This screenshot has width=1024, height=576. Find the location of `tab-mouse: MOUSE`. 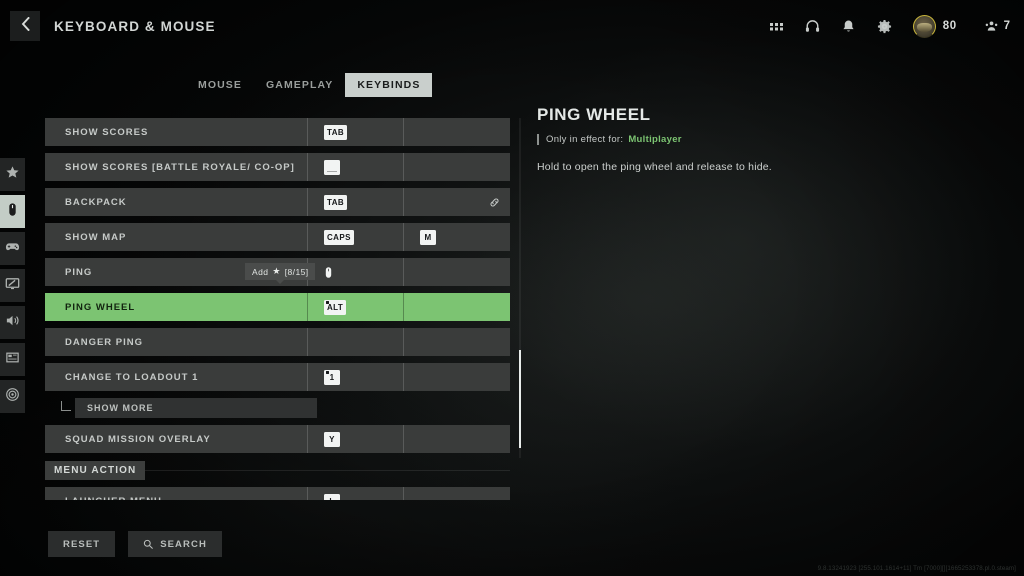

tab-mouse: MOUSE is located at coordinates (220, 85).